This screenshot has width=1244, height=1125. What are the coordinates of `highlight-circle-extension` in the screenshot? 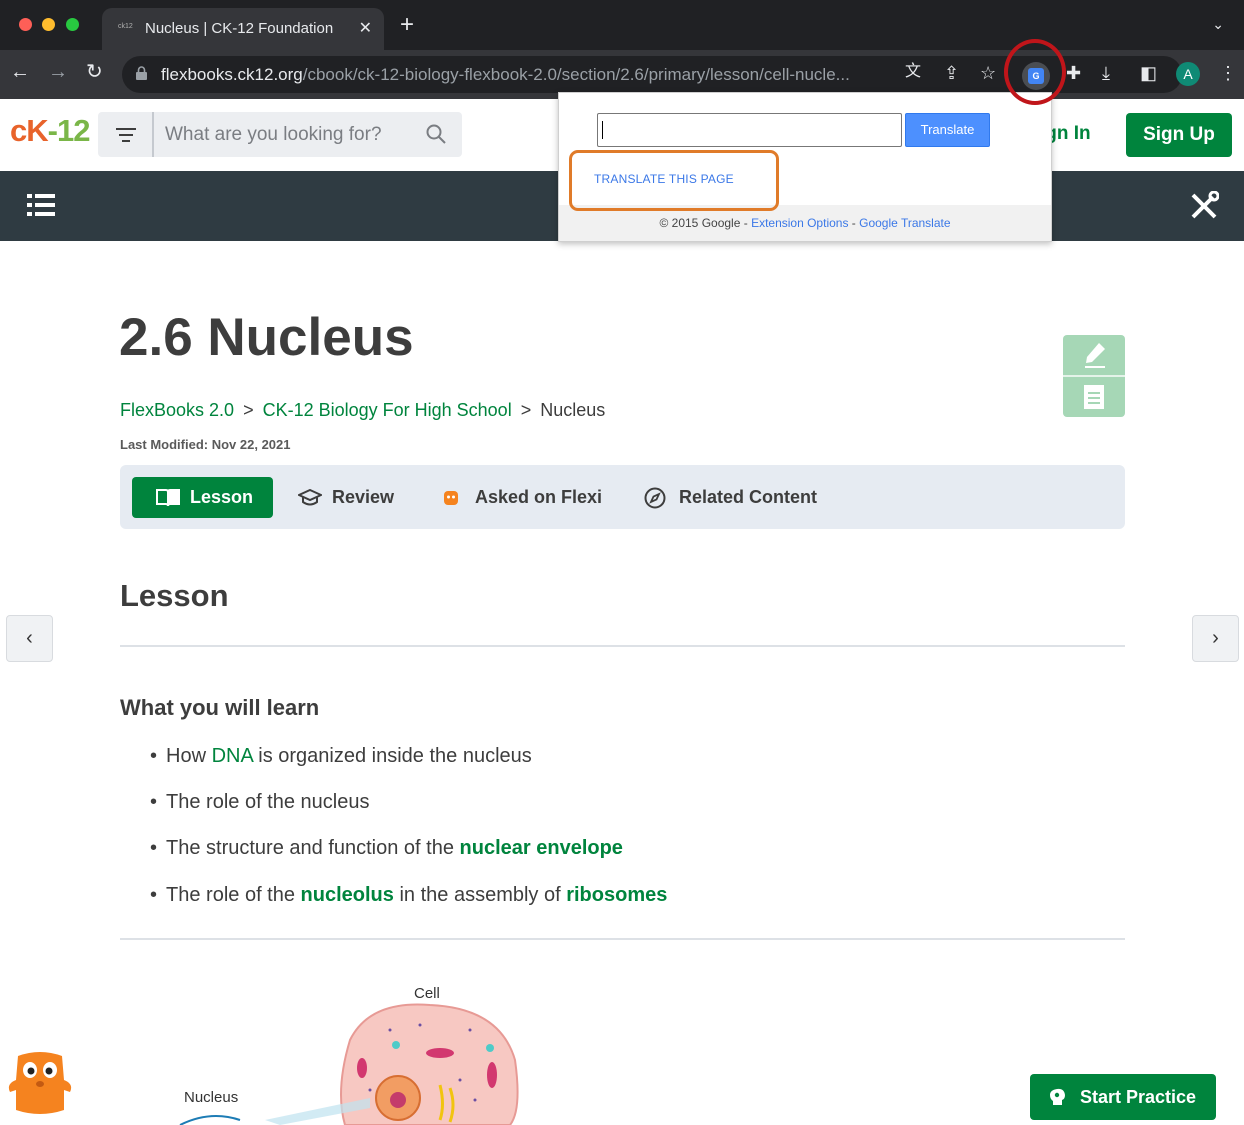 It's located at (1035, 72).